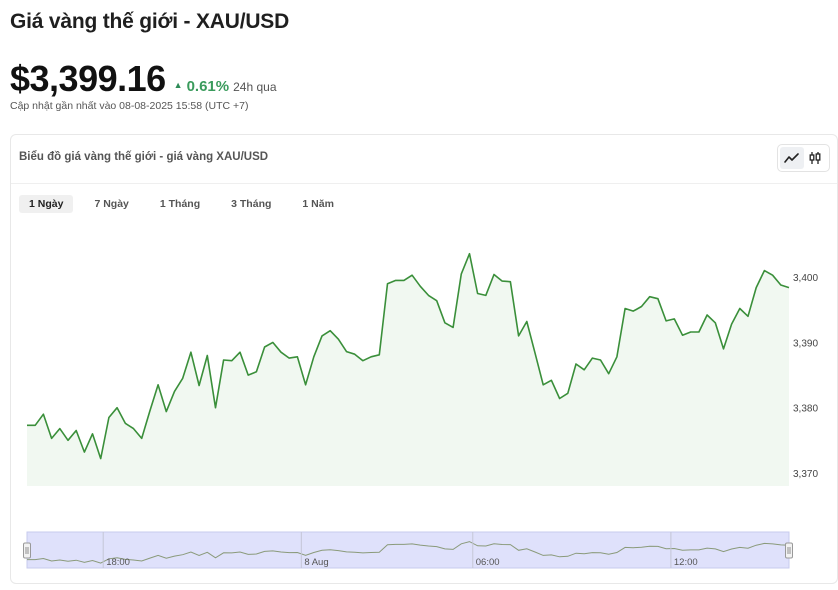  What do you see at coordinates (686, 562) in the screenshot?
I see `navigator-tick-label: 12:00` at bounding box center [686, 562].